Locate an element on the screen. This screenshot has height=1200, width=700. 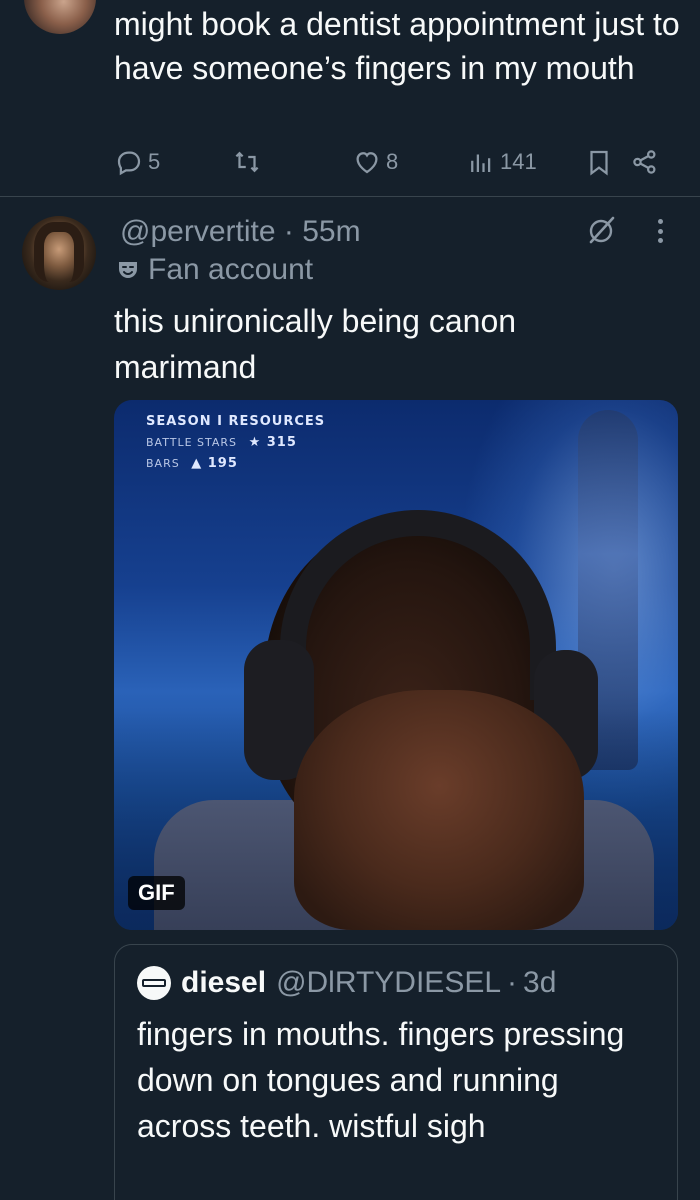
author-avatar is located at coordinates (59, 253).